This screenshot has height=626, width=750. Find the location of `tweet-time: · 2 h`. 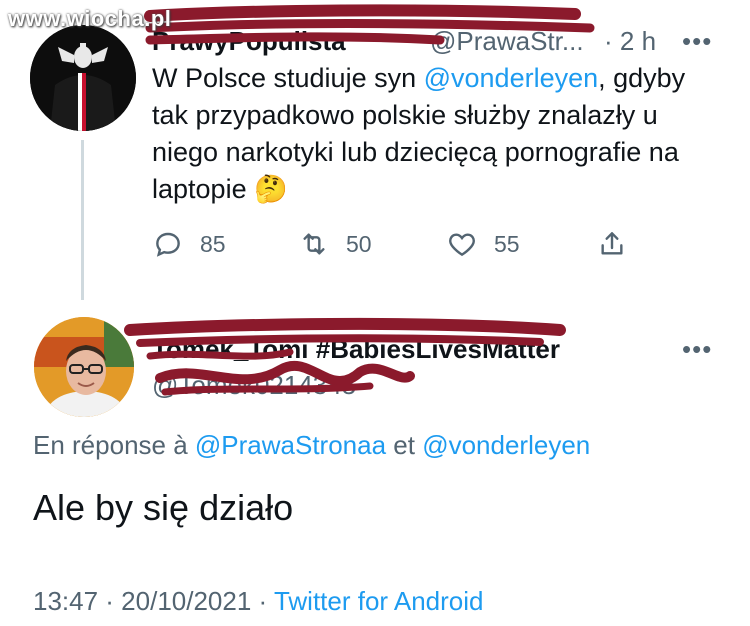

tweet-time: · 2 h is located at coordinates (630, 41).